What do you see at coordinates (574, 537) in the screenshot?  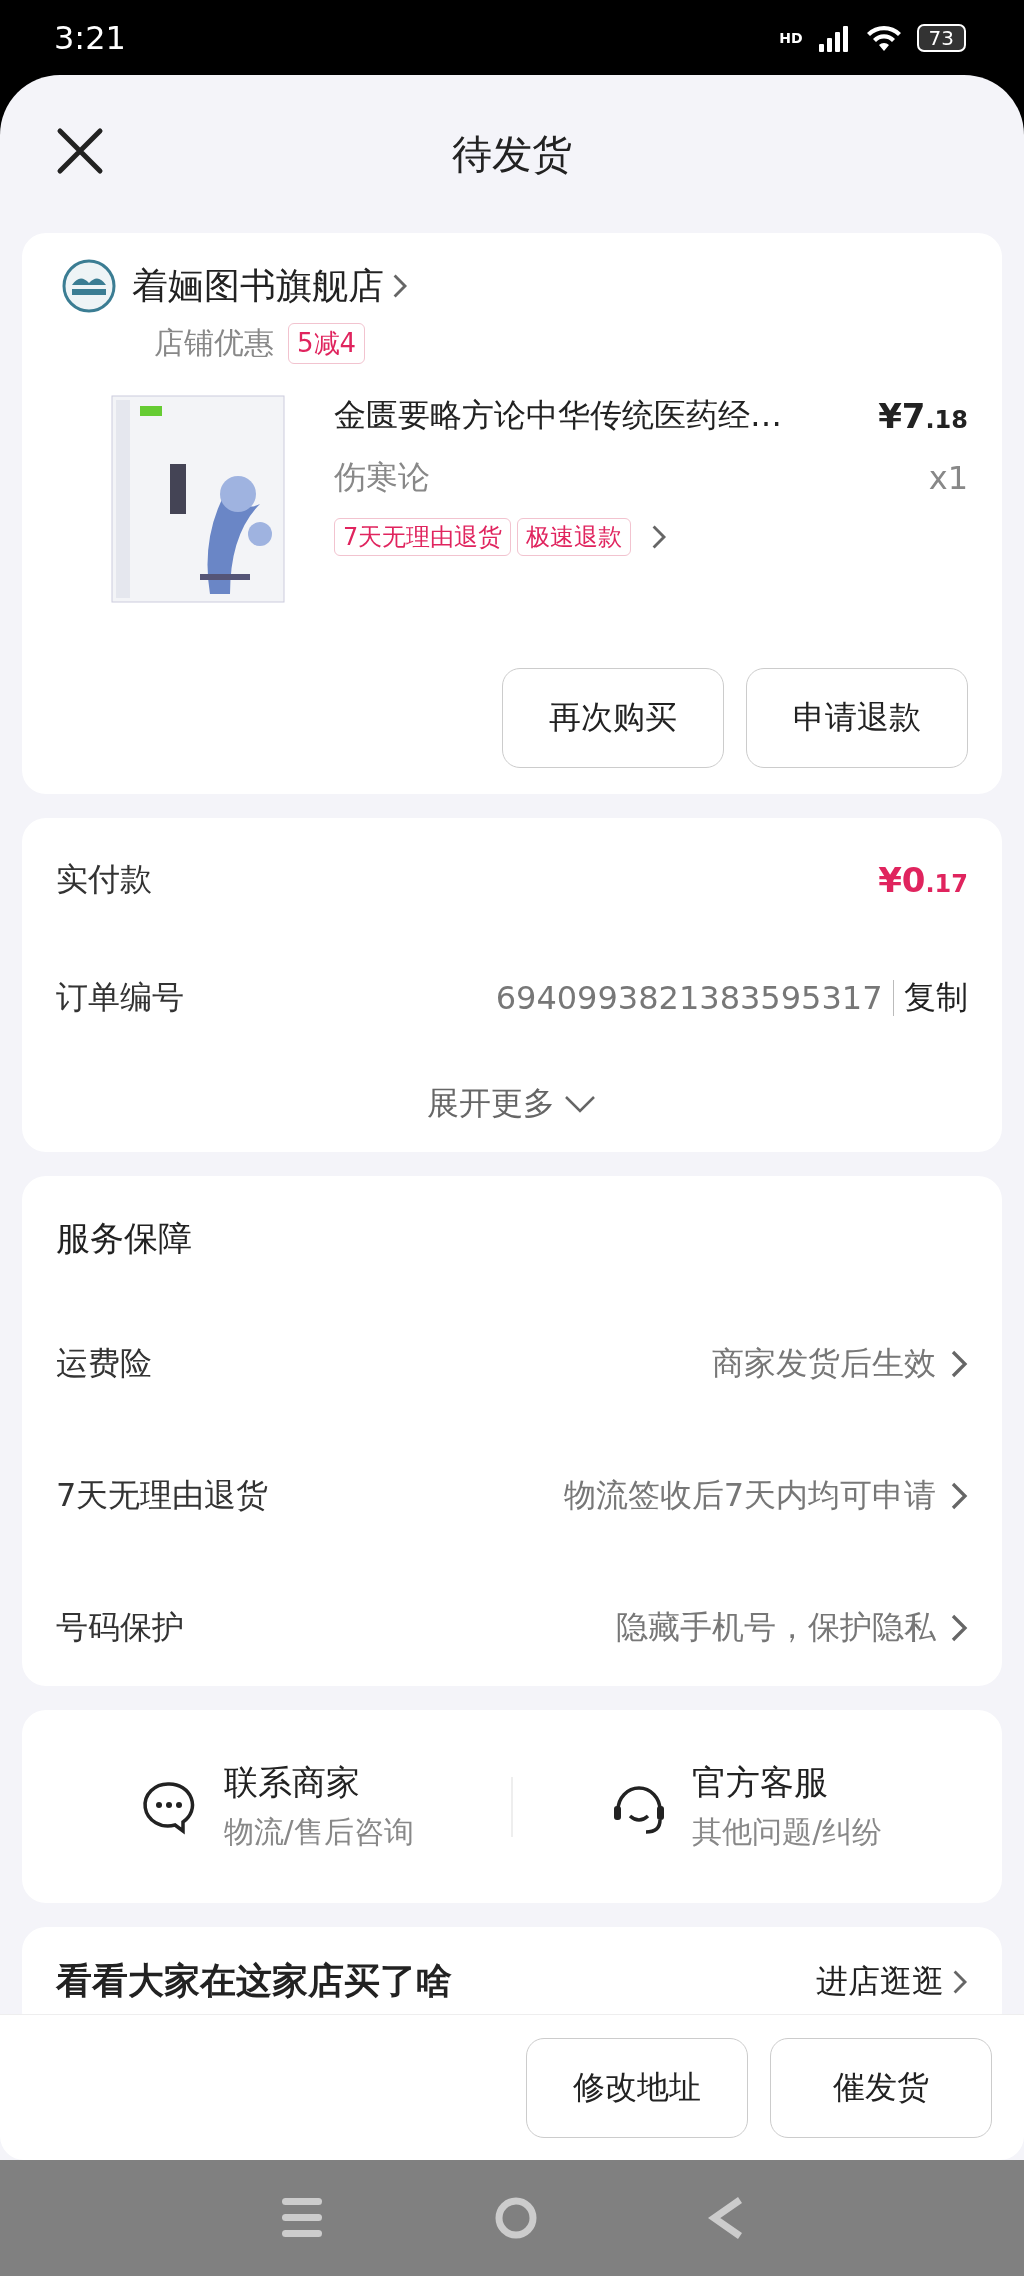 I see `service-tag: 极速退款` at bounding box center [574, 537].